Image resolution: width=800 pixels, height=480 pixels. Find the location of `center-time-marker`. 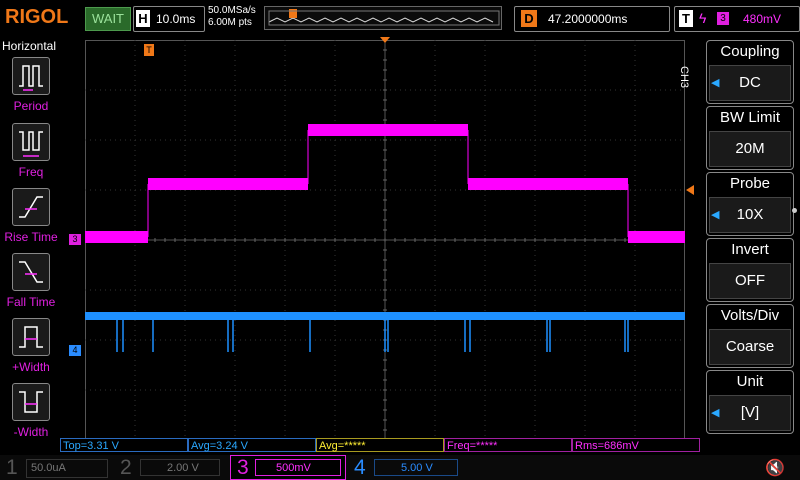

center-time-marker is located at coordinates (385, 40).